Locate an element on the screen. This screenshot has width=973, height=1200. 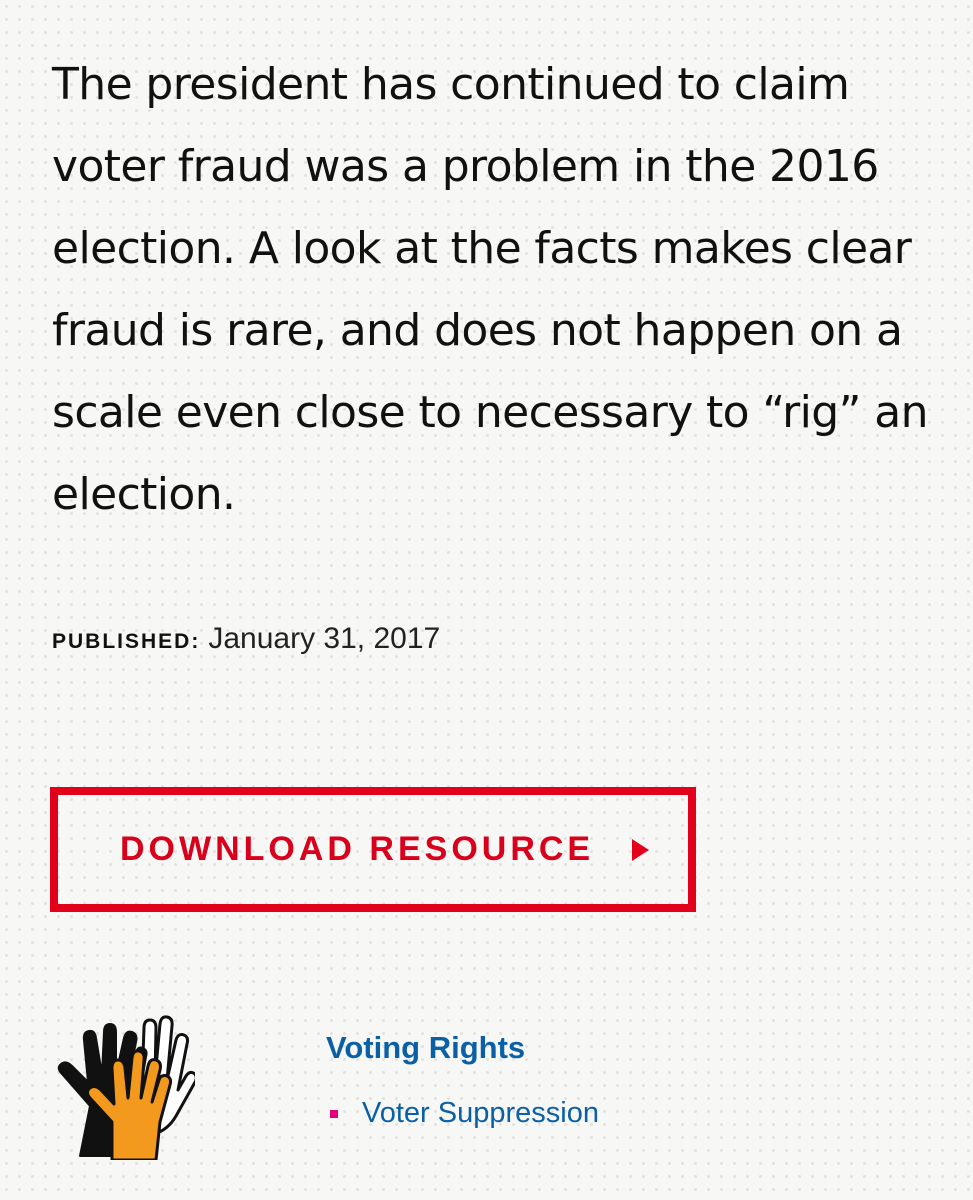
download-resource-label: DOWNLOAD RESOURCE is located at coordinates (357, 849).